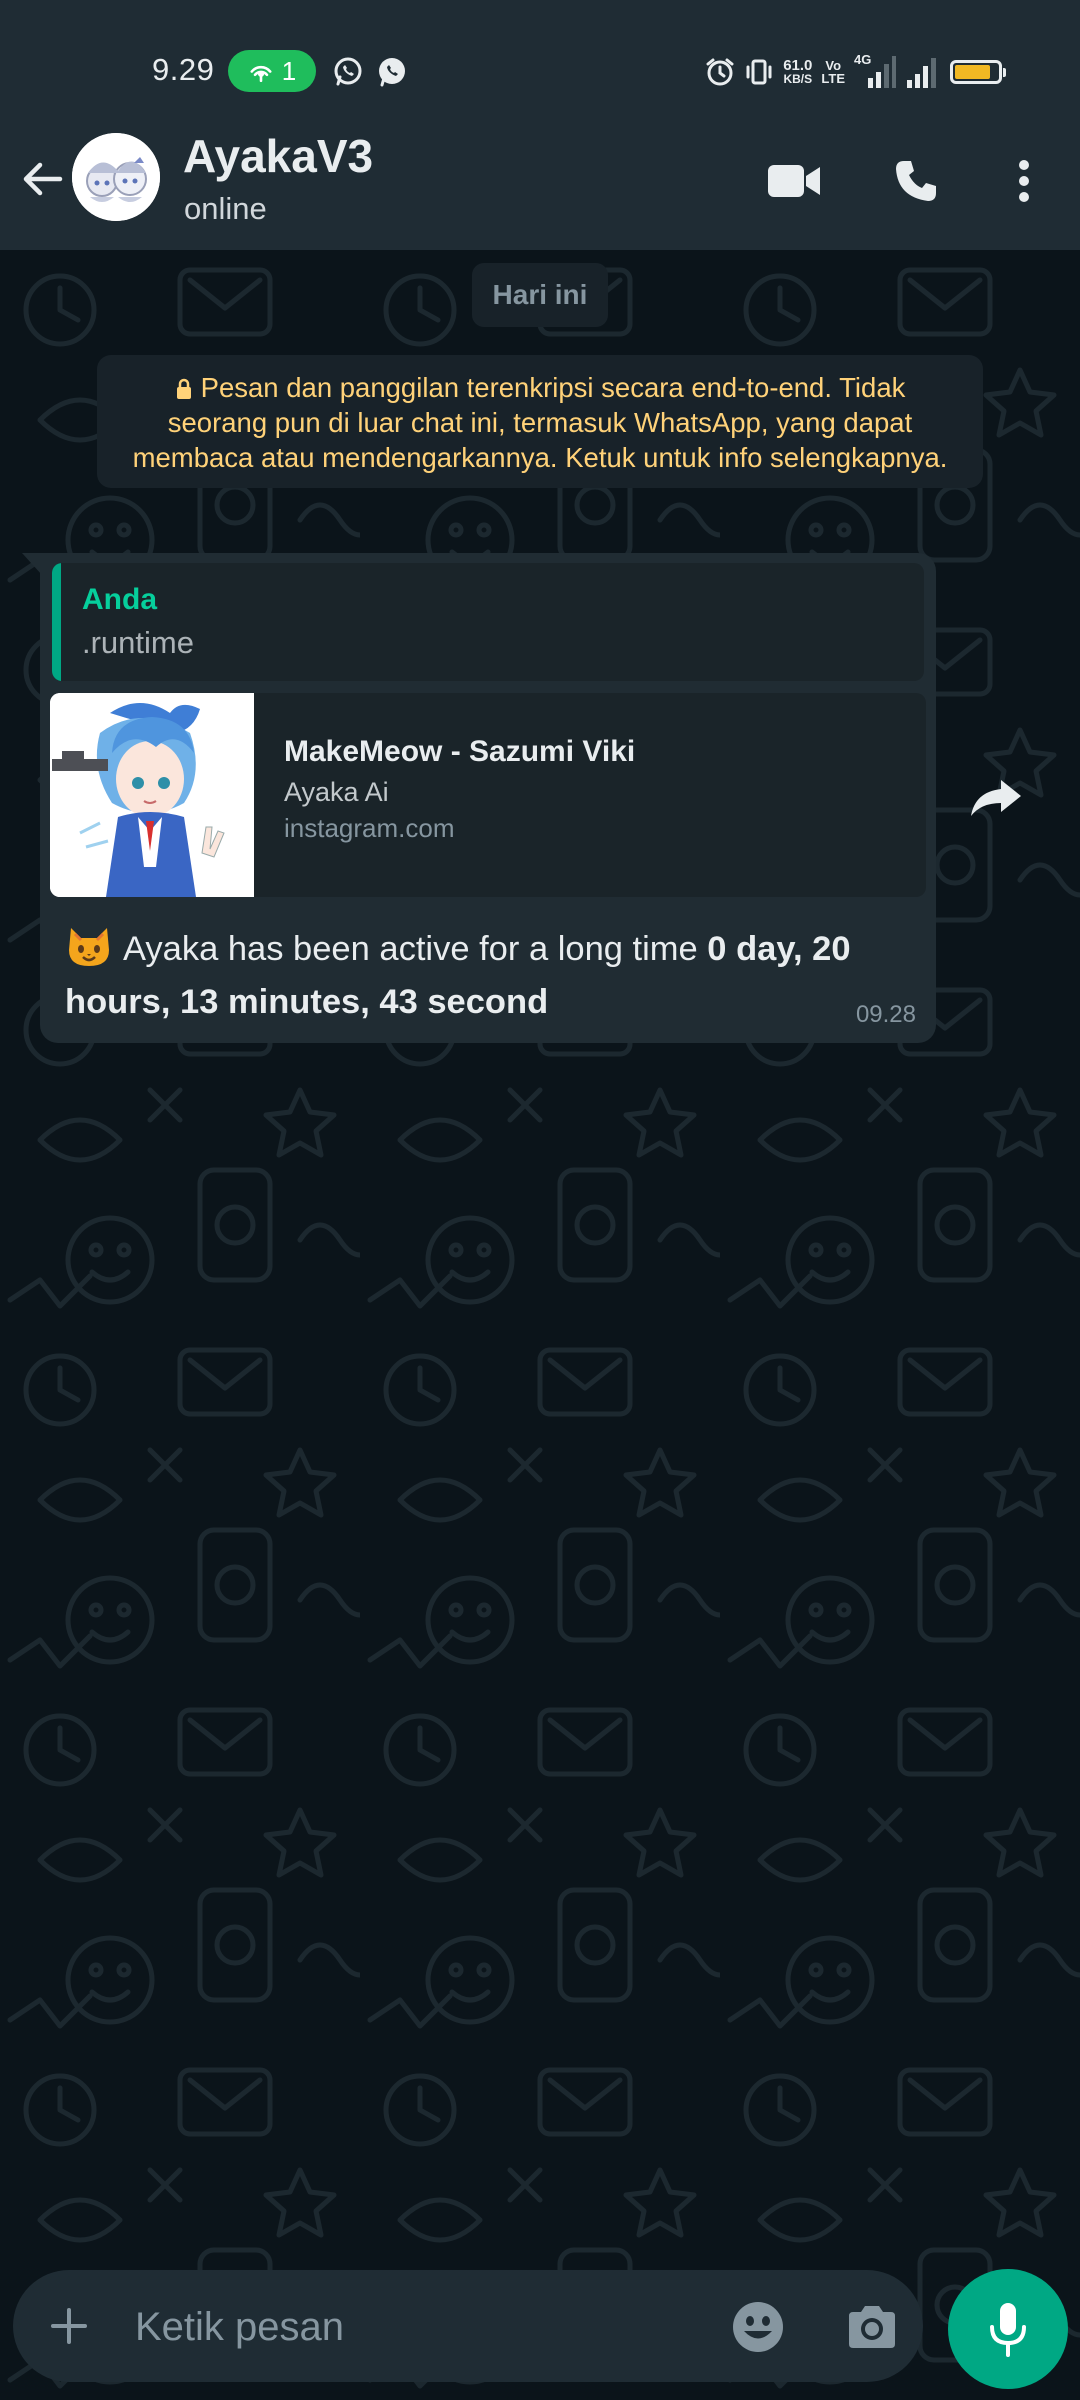 Image resolution: width=1080 pixels, height=2400 pixels. I want to click on date-chip: Hari ini, so click(540, 295).